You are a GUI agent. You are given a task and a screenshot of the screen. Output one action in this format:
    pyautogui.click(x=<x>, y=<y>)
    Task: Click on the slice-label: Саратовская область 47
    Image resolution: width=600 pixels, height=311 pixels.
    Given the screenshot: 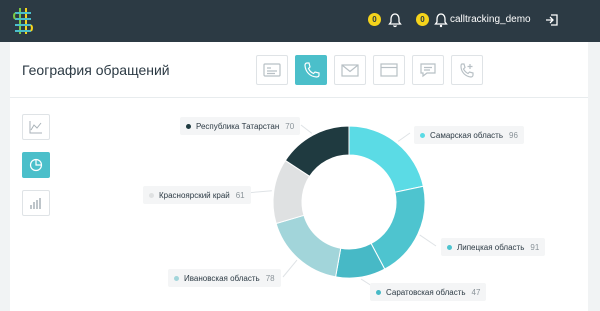 What is the action you would take?
    pyautogui.click(x=428, y=292)
    